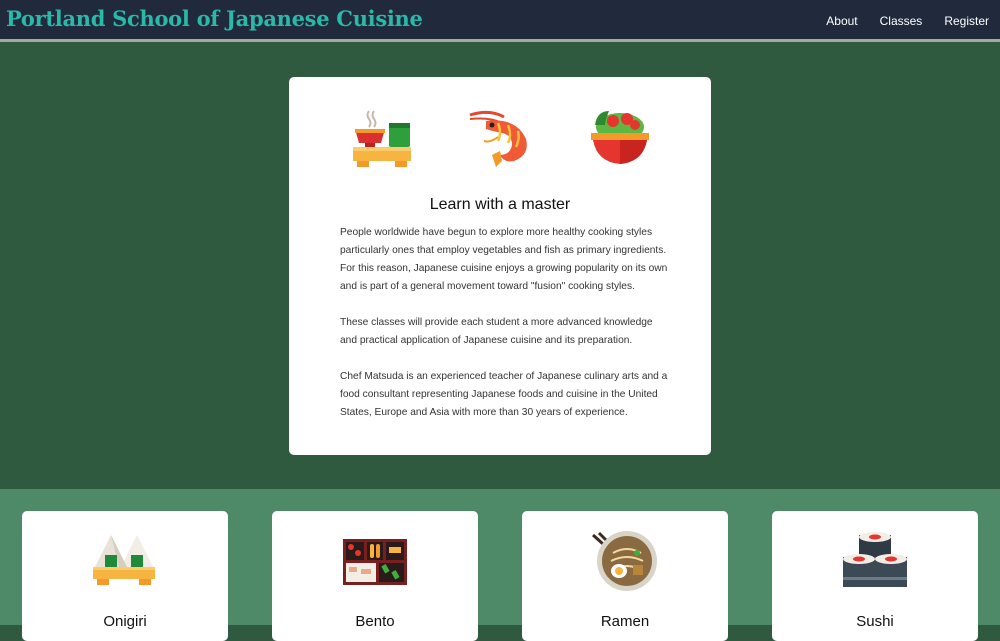 This screenshot has height=641, width=1000. Describe the element at coordinates (624, 561) in the screenshot. I see `ramen-bowl-icon` at that location.